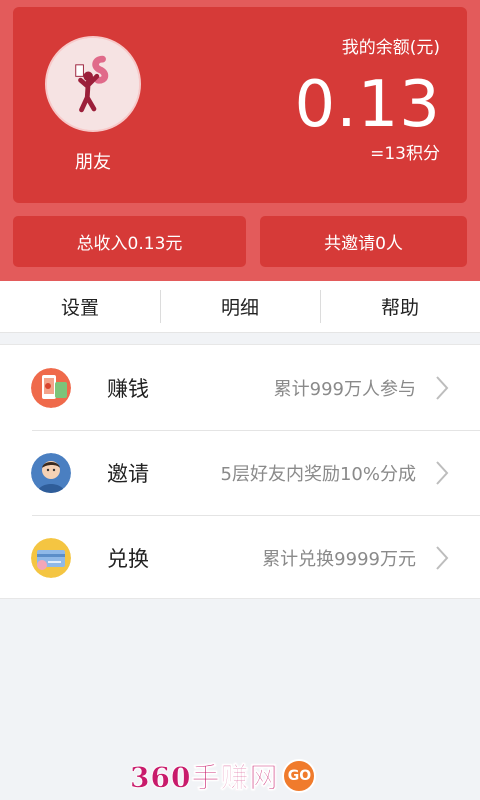  I want to click on menu-item-invite: 邀请 5层好友内奖励10%分成, so click(240, 472).